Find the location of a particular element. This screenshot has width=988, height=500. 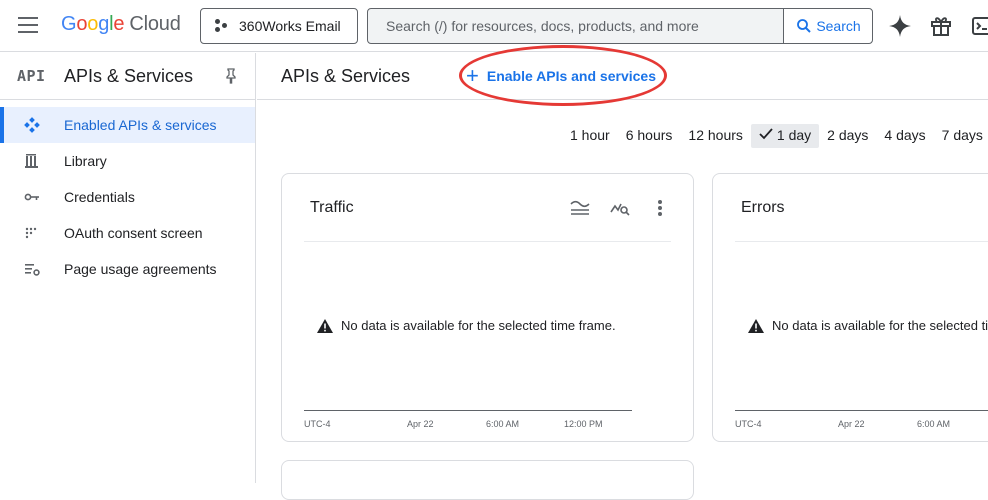

card-toolbar is located at coordinates (628, 208).